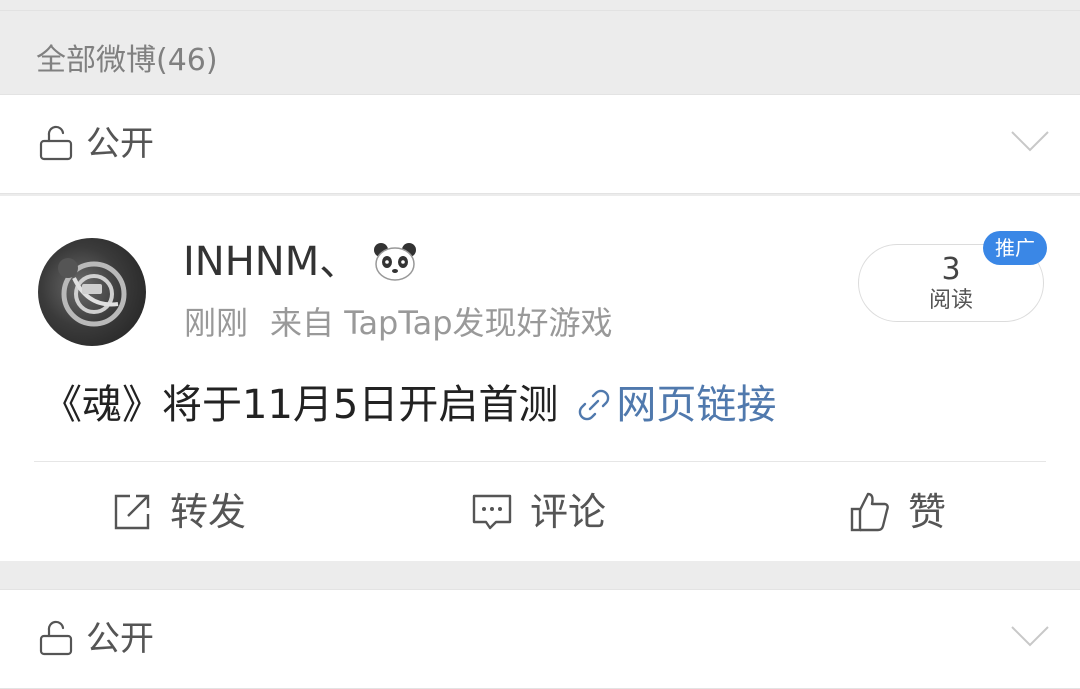 The image size is (1080, 689). I want to click on privacy-label-2: 公开, so click(120, 639).